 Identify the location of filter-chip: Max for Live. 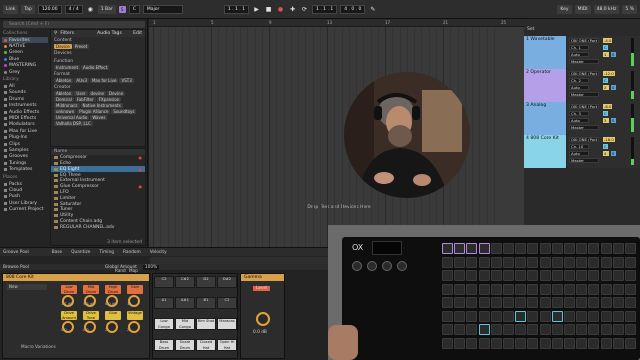
(104, 80).